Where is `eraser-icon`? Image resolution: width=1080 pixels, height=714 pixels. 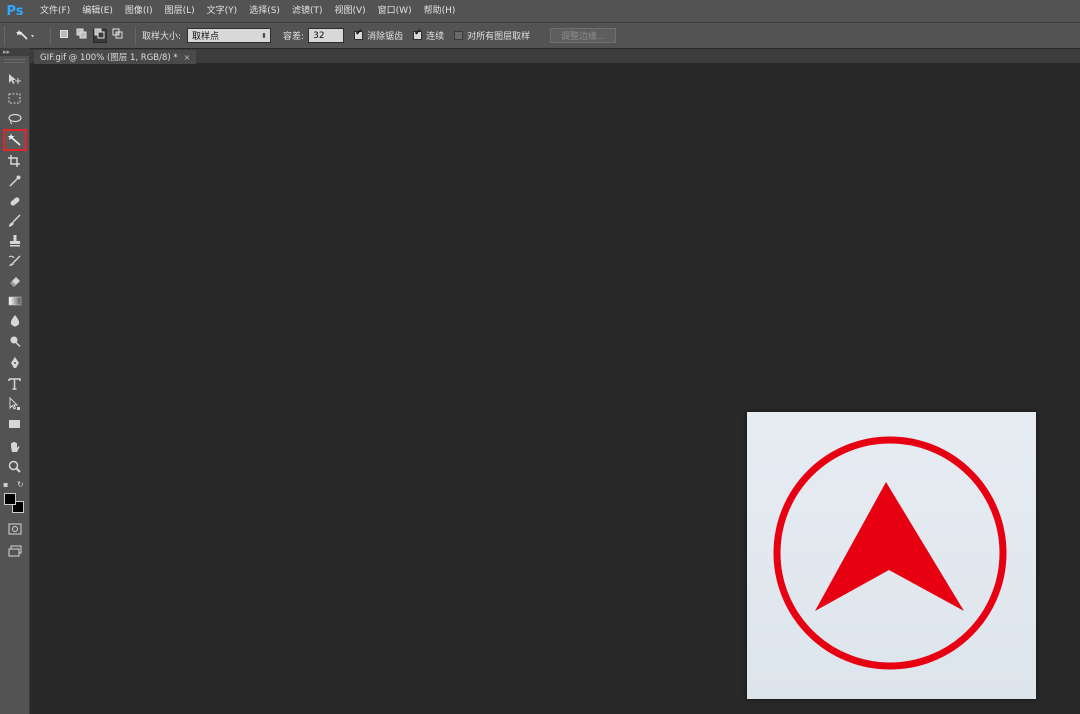
eraser-icon is located at coordinates (15, 281).